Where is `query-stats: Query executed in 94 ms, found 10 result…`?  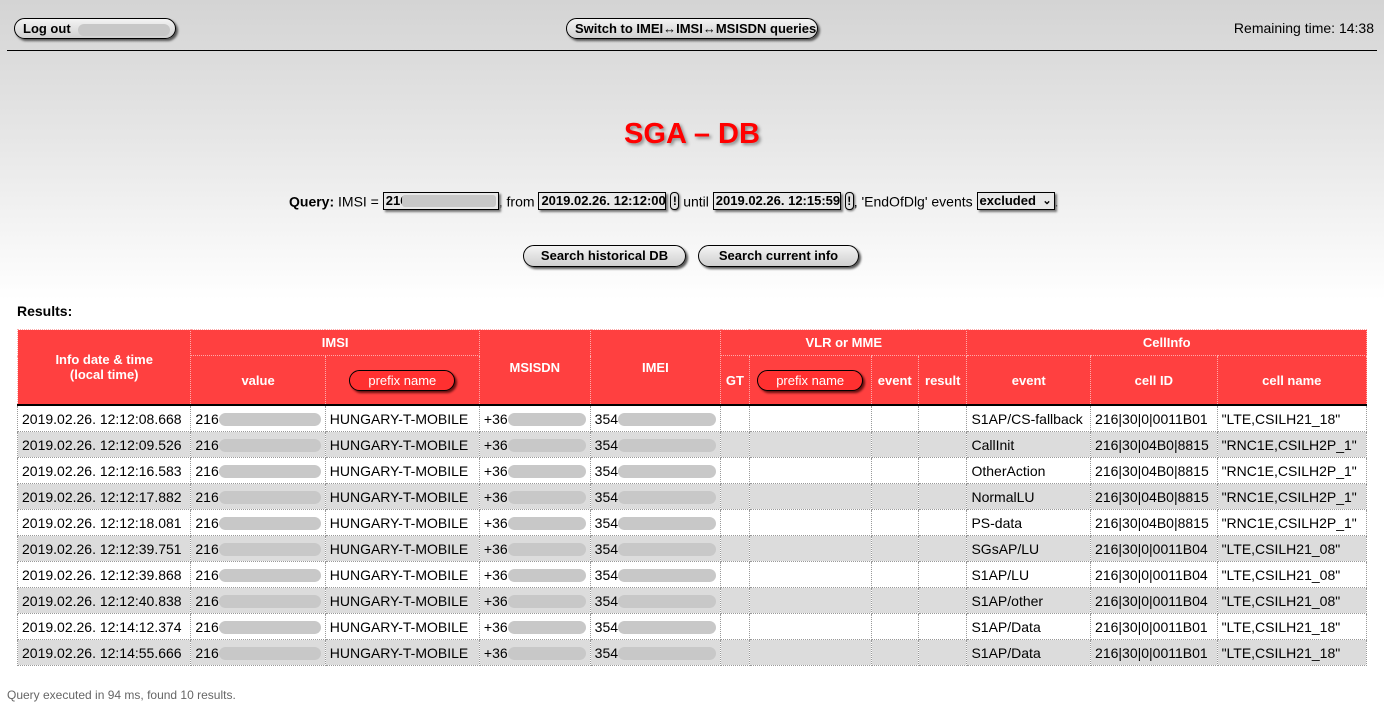 query-stats: Query executed in 94 ms, found 10 result… is located at coordinates (121, 695).